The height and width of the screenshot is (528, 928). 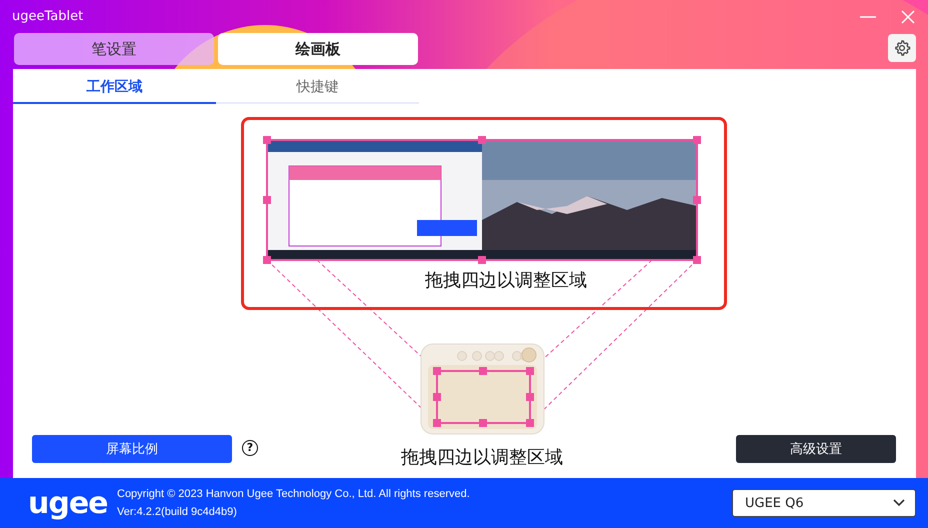 I want to click on settings-icon, so click(x=902, y=48).